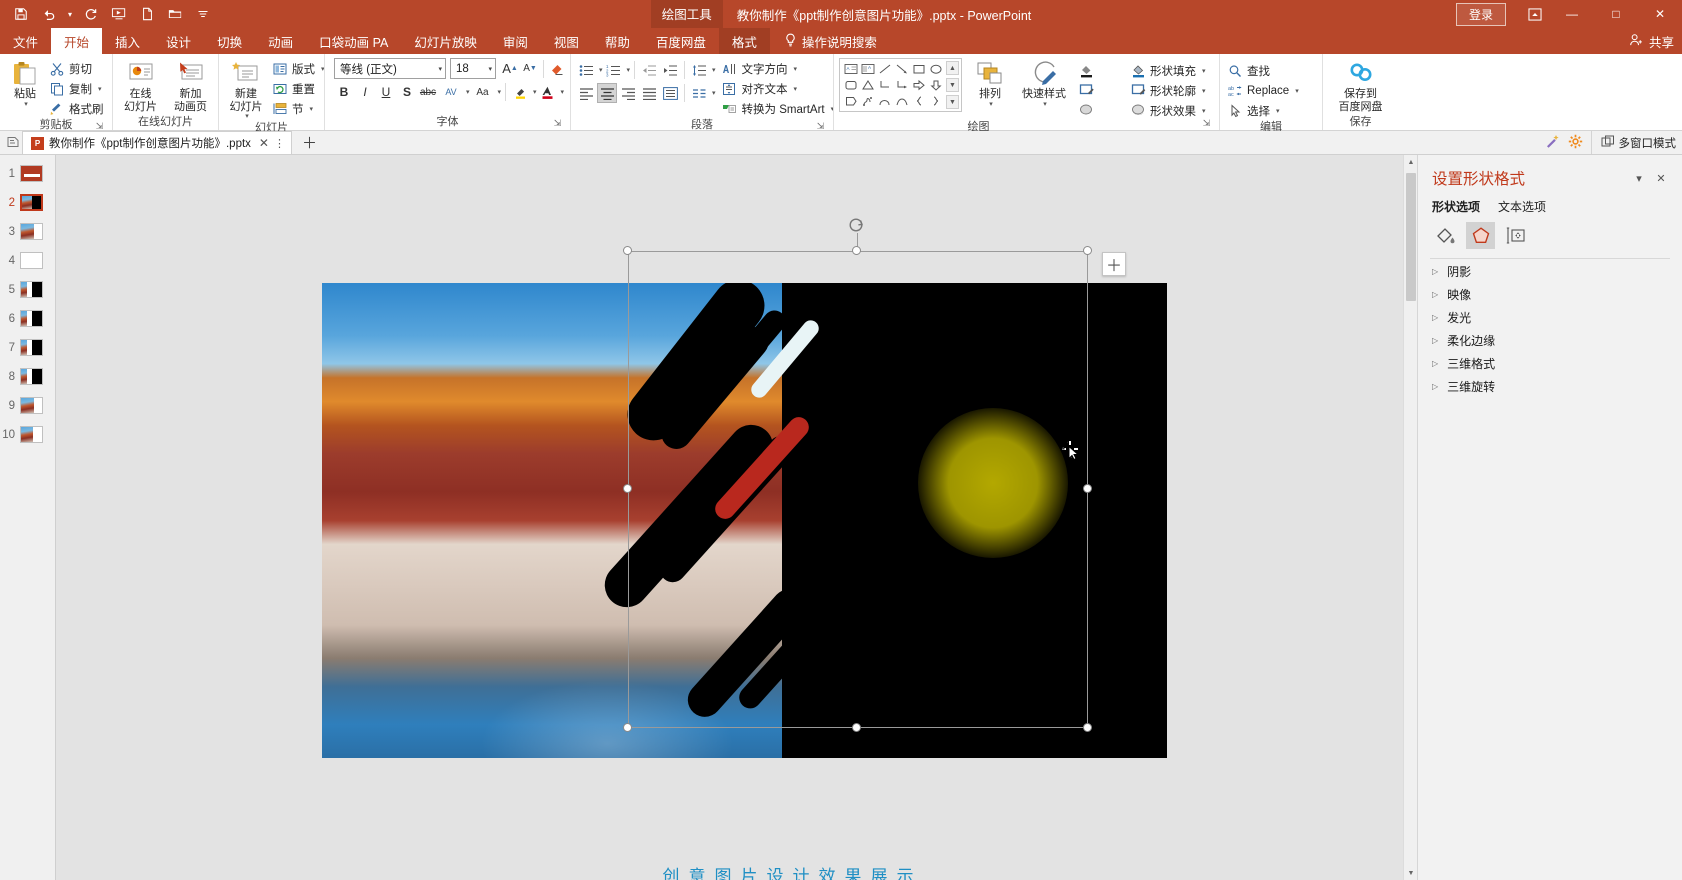  What do you see at coordinates (901, 85) in the screenshot?
I see `shape-elbow-arrow-icon` at bounding box center [901, 85].